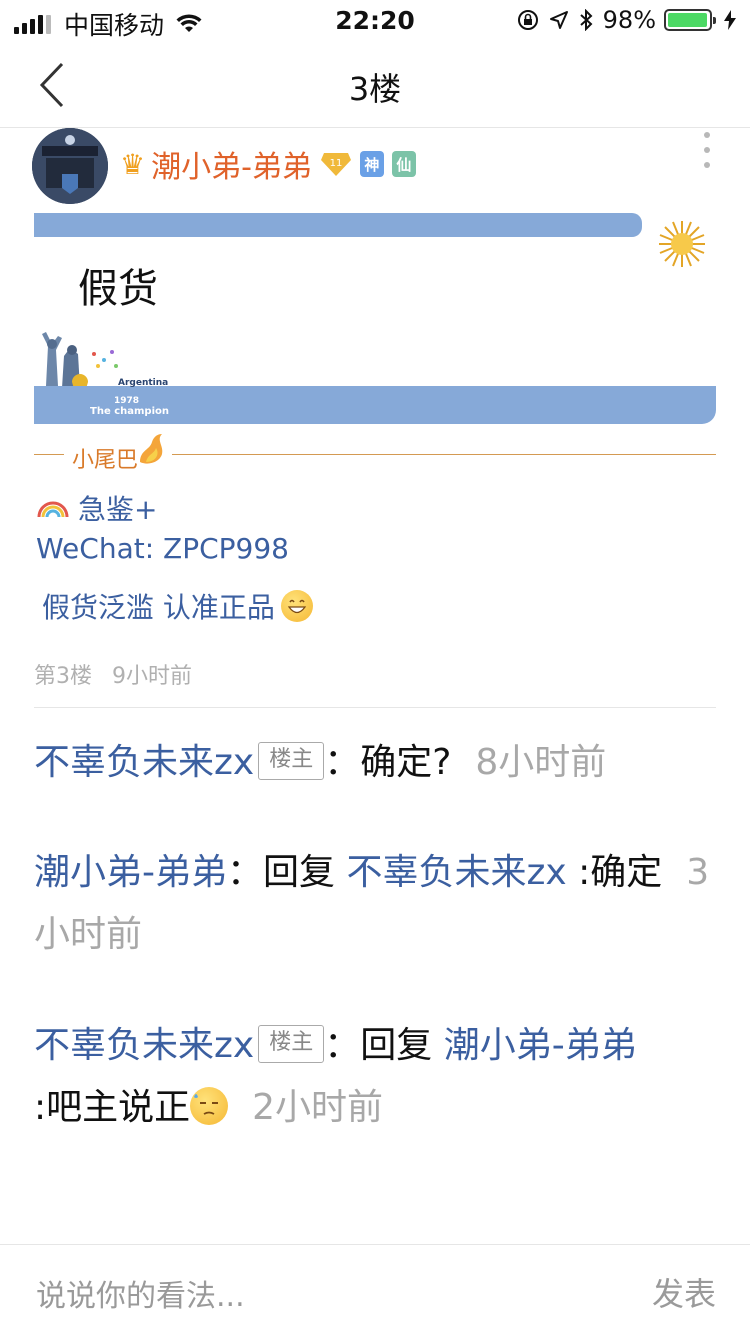 Image resolution: width=750 pixels, height=1334 pixels. What do you see at coordinates (338, 225) in the screenshot?
I see `post-bubble-banner` at bounding box center [338, 225].